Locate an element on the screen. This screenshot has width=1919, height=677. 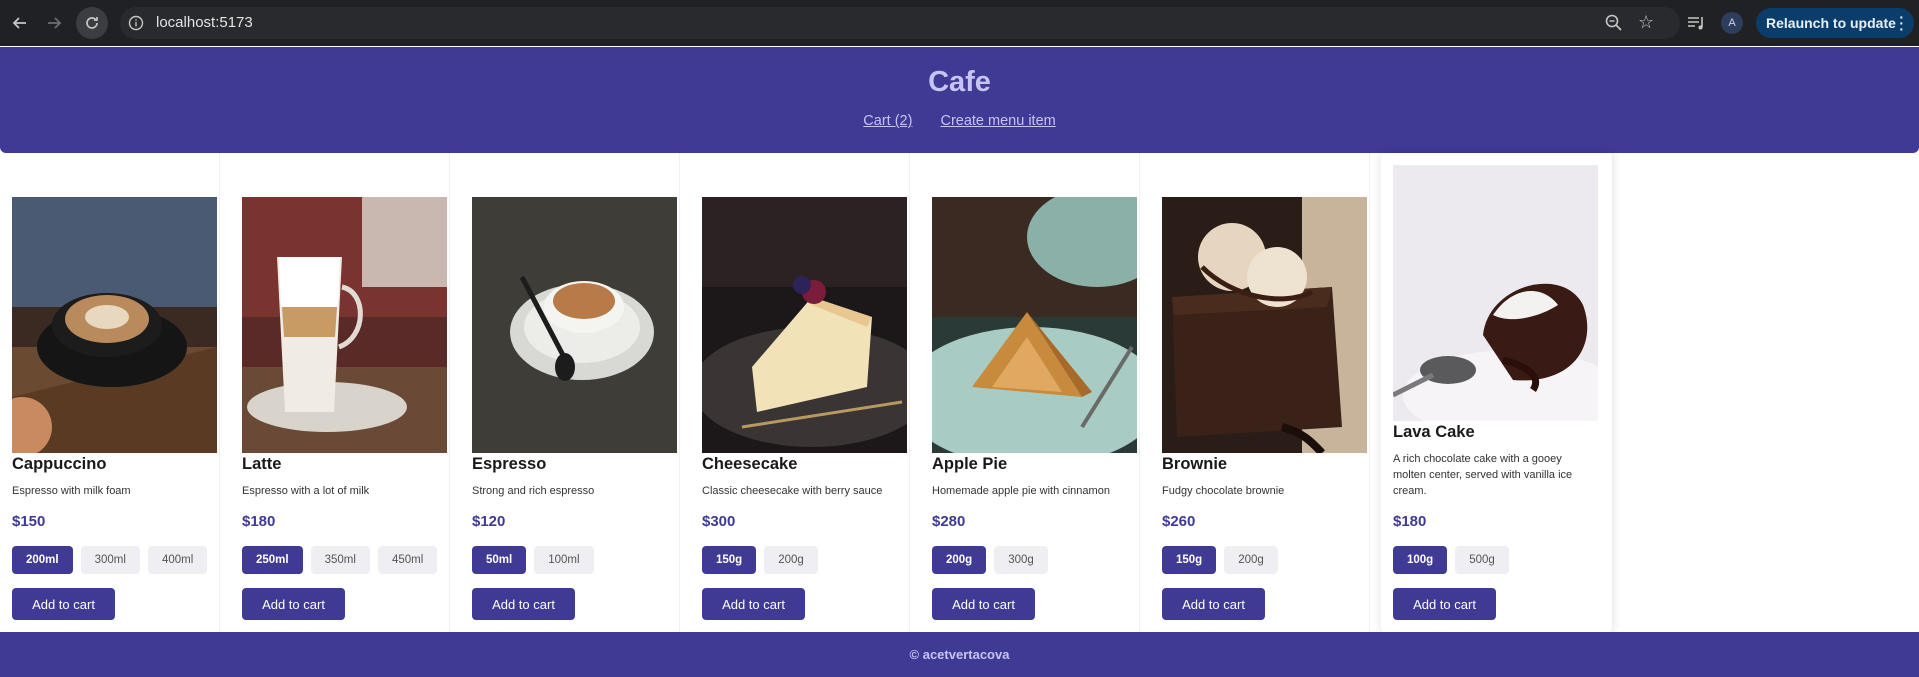
url-text: localhost:5173 is located at coordinates (204, 22).